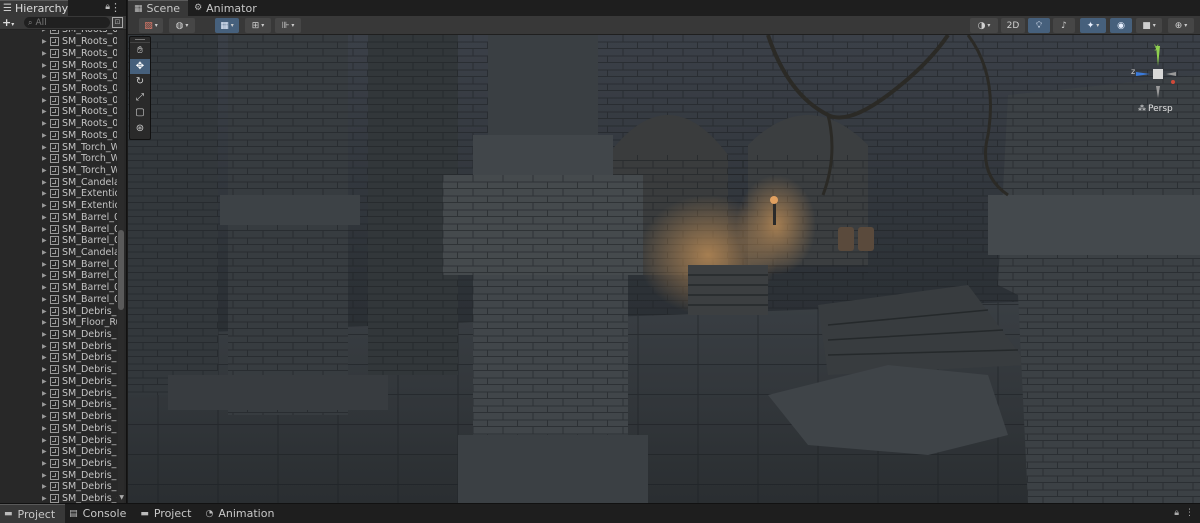  Describe the element at coordinates (33, 513) in the screenshot. I see `tab-project: ▬ Project` at that location.